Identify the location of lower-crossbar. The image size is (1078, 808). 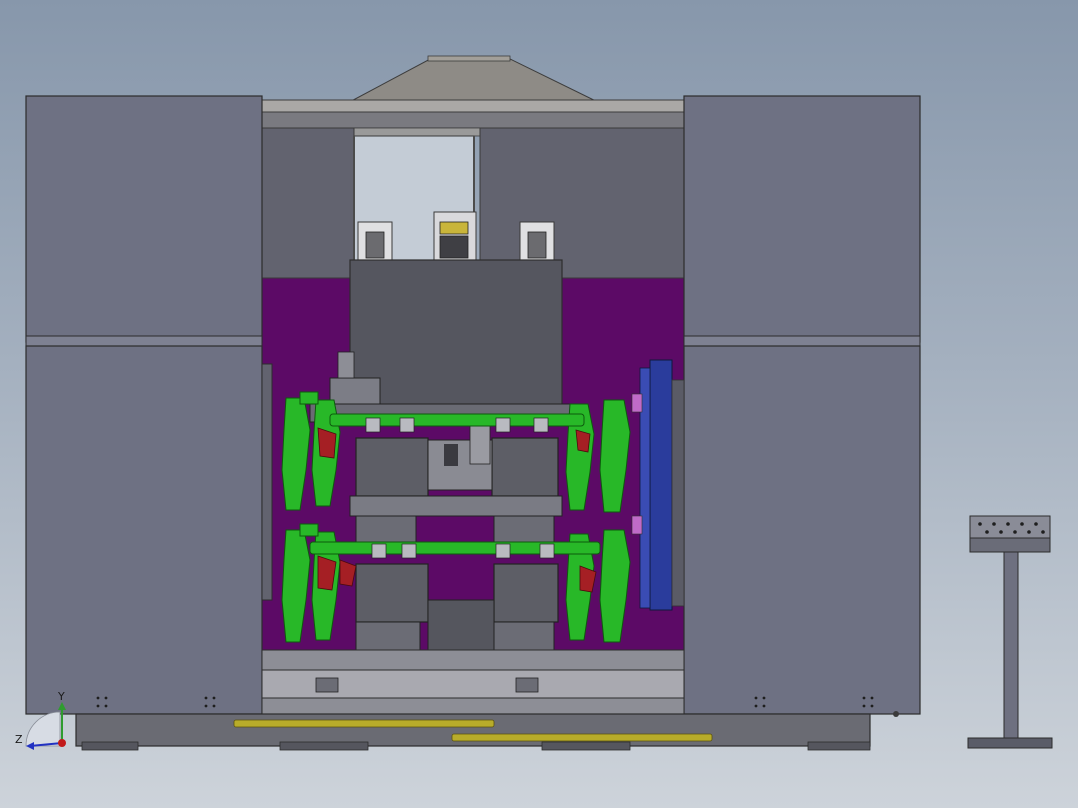
(455, 548).